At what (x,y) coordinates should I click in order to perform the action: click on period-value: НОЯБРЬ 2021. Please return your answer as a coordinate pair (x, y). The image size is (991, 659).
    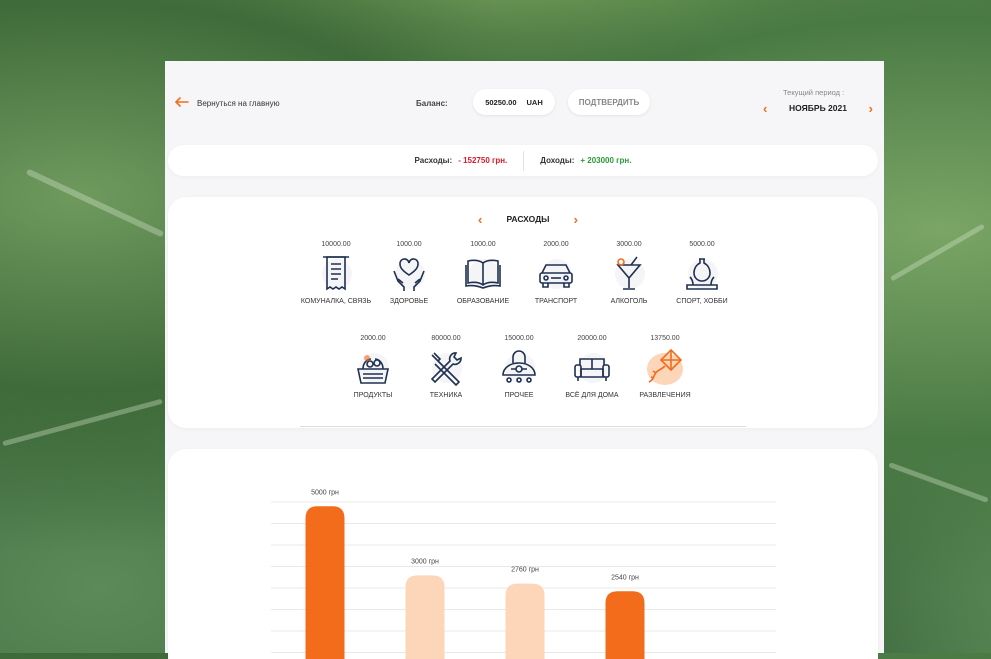
    Looking at the image, I should click on (818, 108).